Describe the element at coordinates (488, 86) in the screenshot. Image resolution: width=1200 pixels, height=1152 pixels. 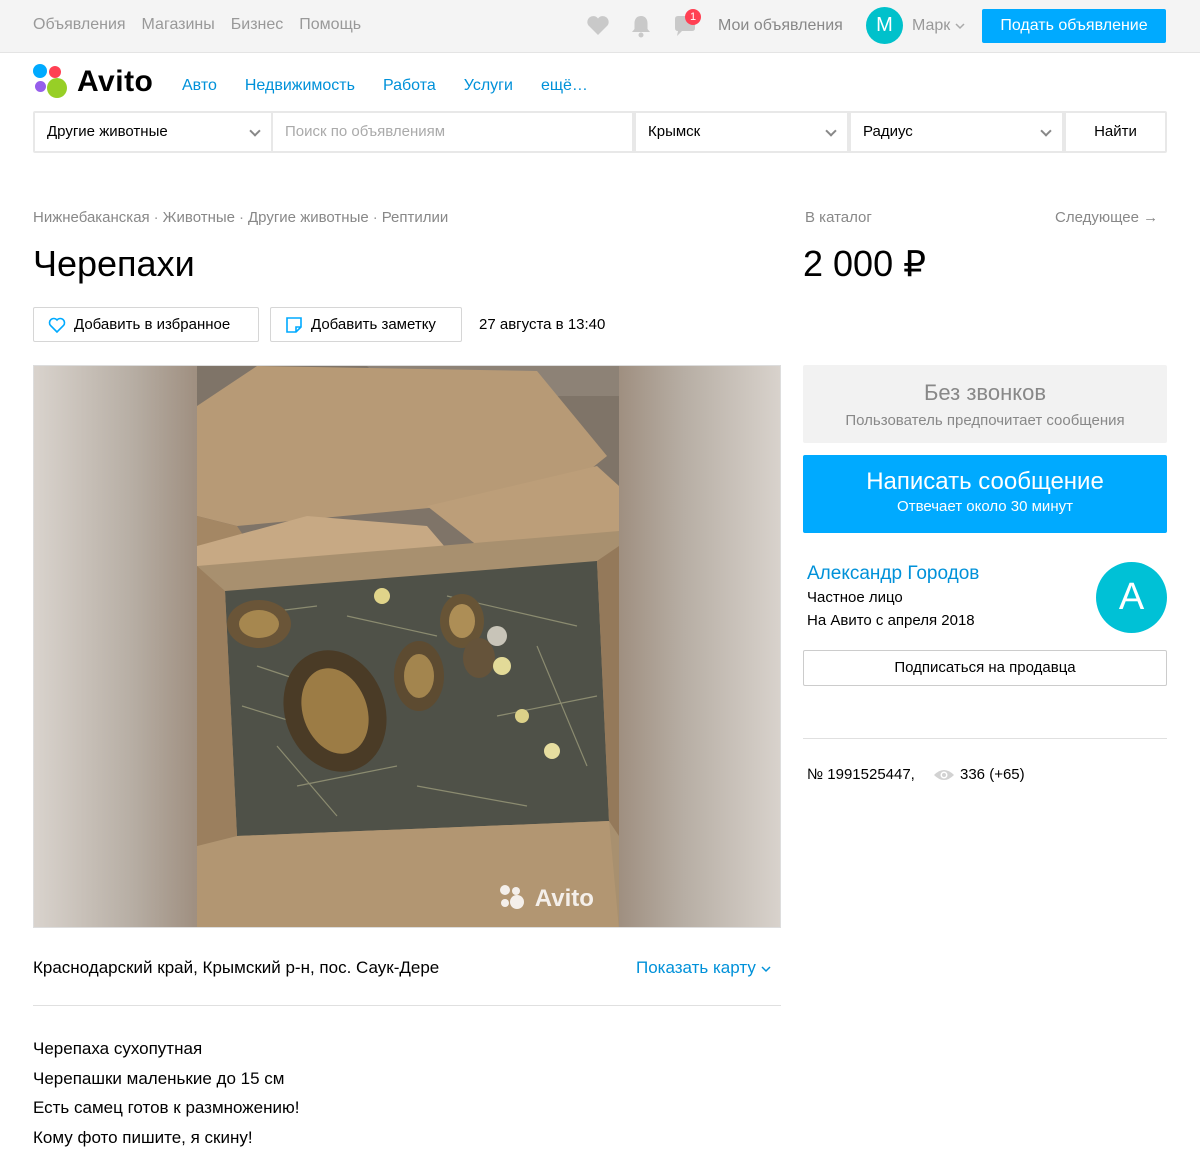
I see `category-services: Услуги` at that location.